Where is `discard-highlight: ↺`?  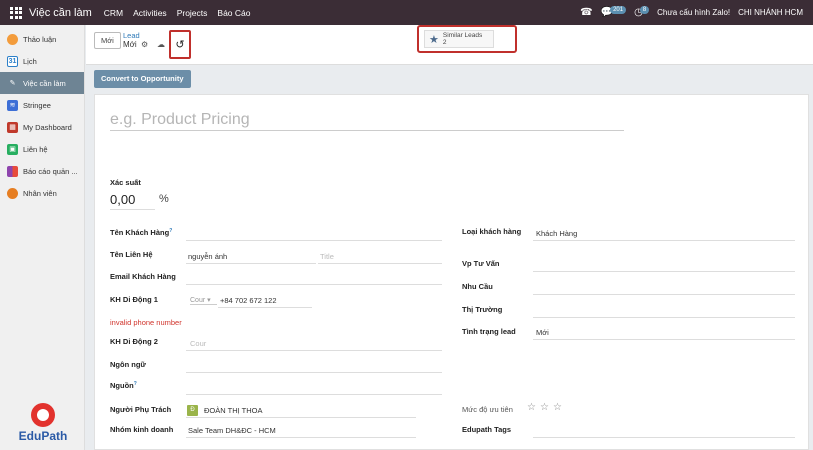
discard-highlight: ↺ is located at coordinates (180, 44).